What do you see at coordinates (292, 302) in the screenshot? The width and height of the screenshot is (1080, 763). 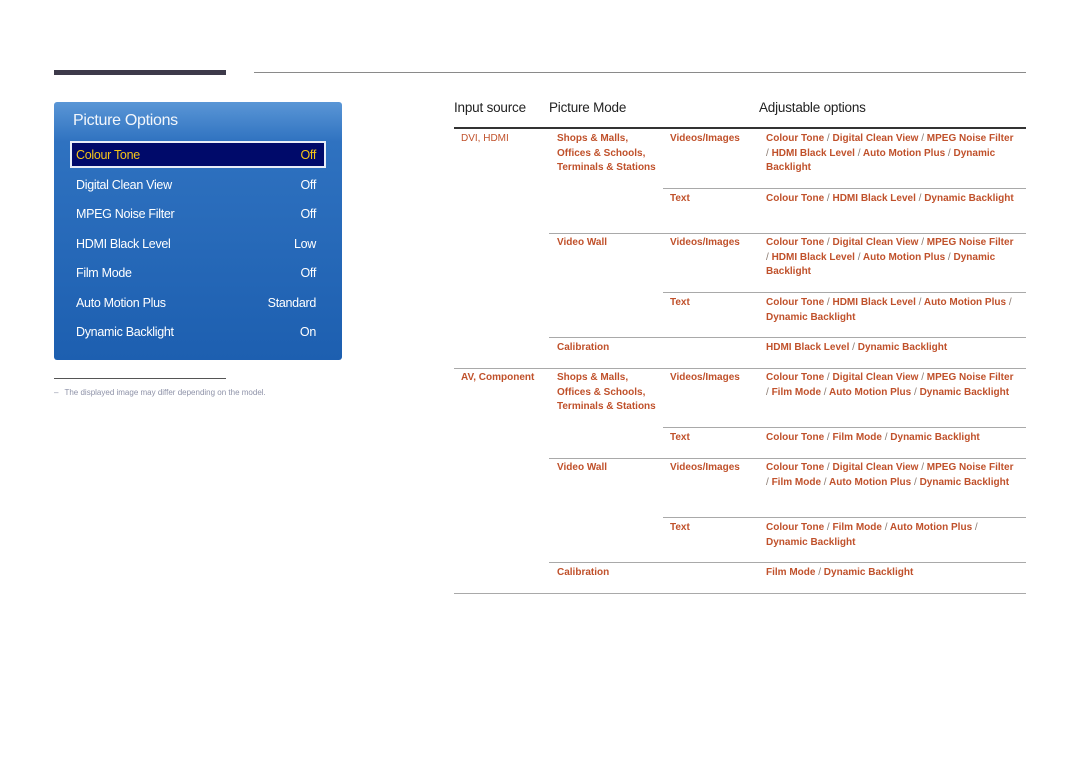 I see `menu-item-value: Standard` at bounding box center [292, 302].